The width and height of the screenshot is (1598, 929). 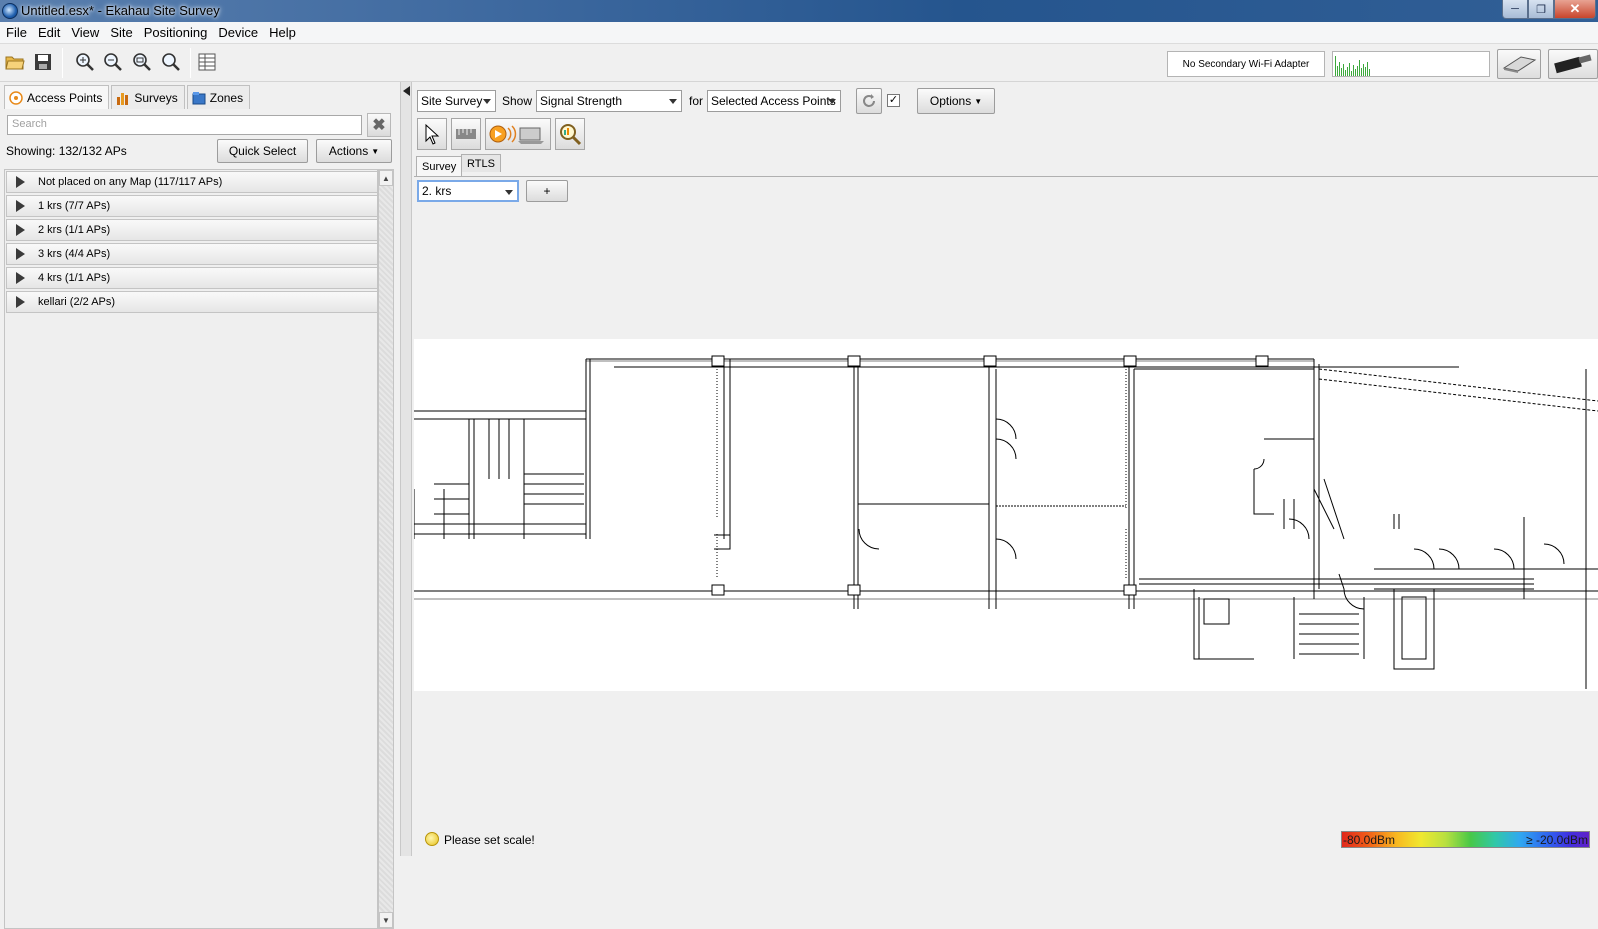 I want to click on search-input: Search, so click(x=184, y=125).